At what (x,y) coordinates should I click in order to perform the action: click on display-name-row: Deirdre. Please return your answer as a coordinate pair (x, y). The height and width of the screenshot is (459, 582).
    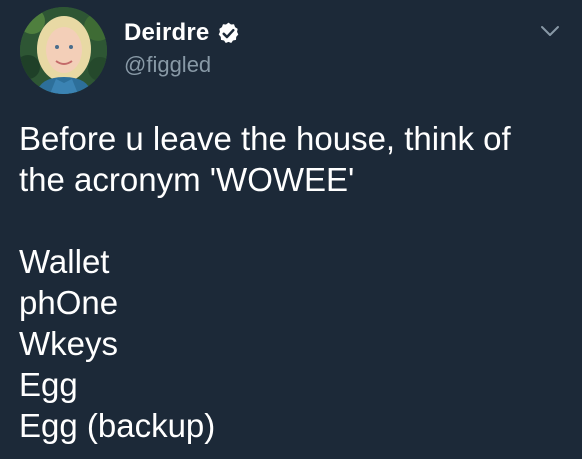
    Looking at the image, I should click on (182, 33).